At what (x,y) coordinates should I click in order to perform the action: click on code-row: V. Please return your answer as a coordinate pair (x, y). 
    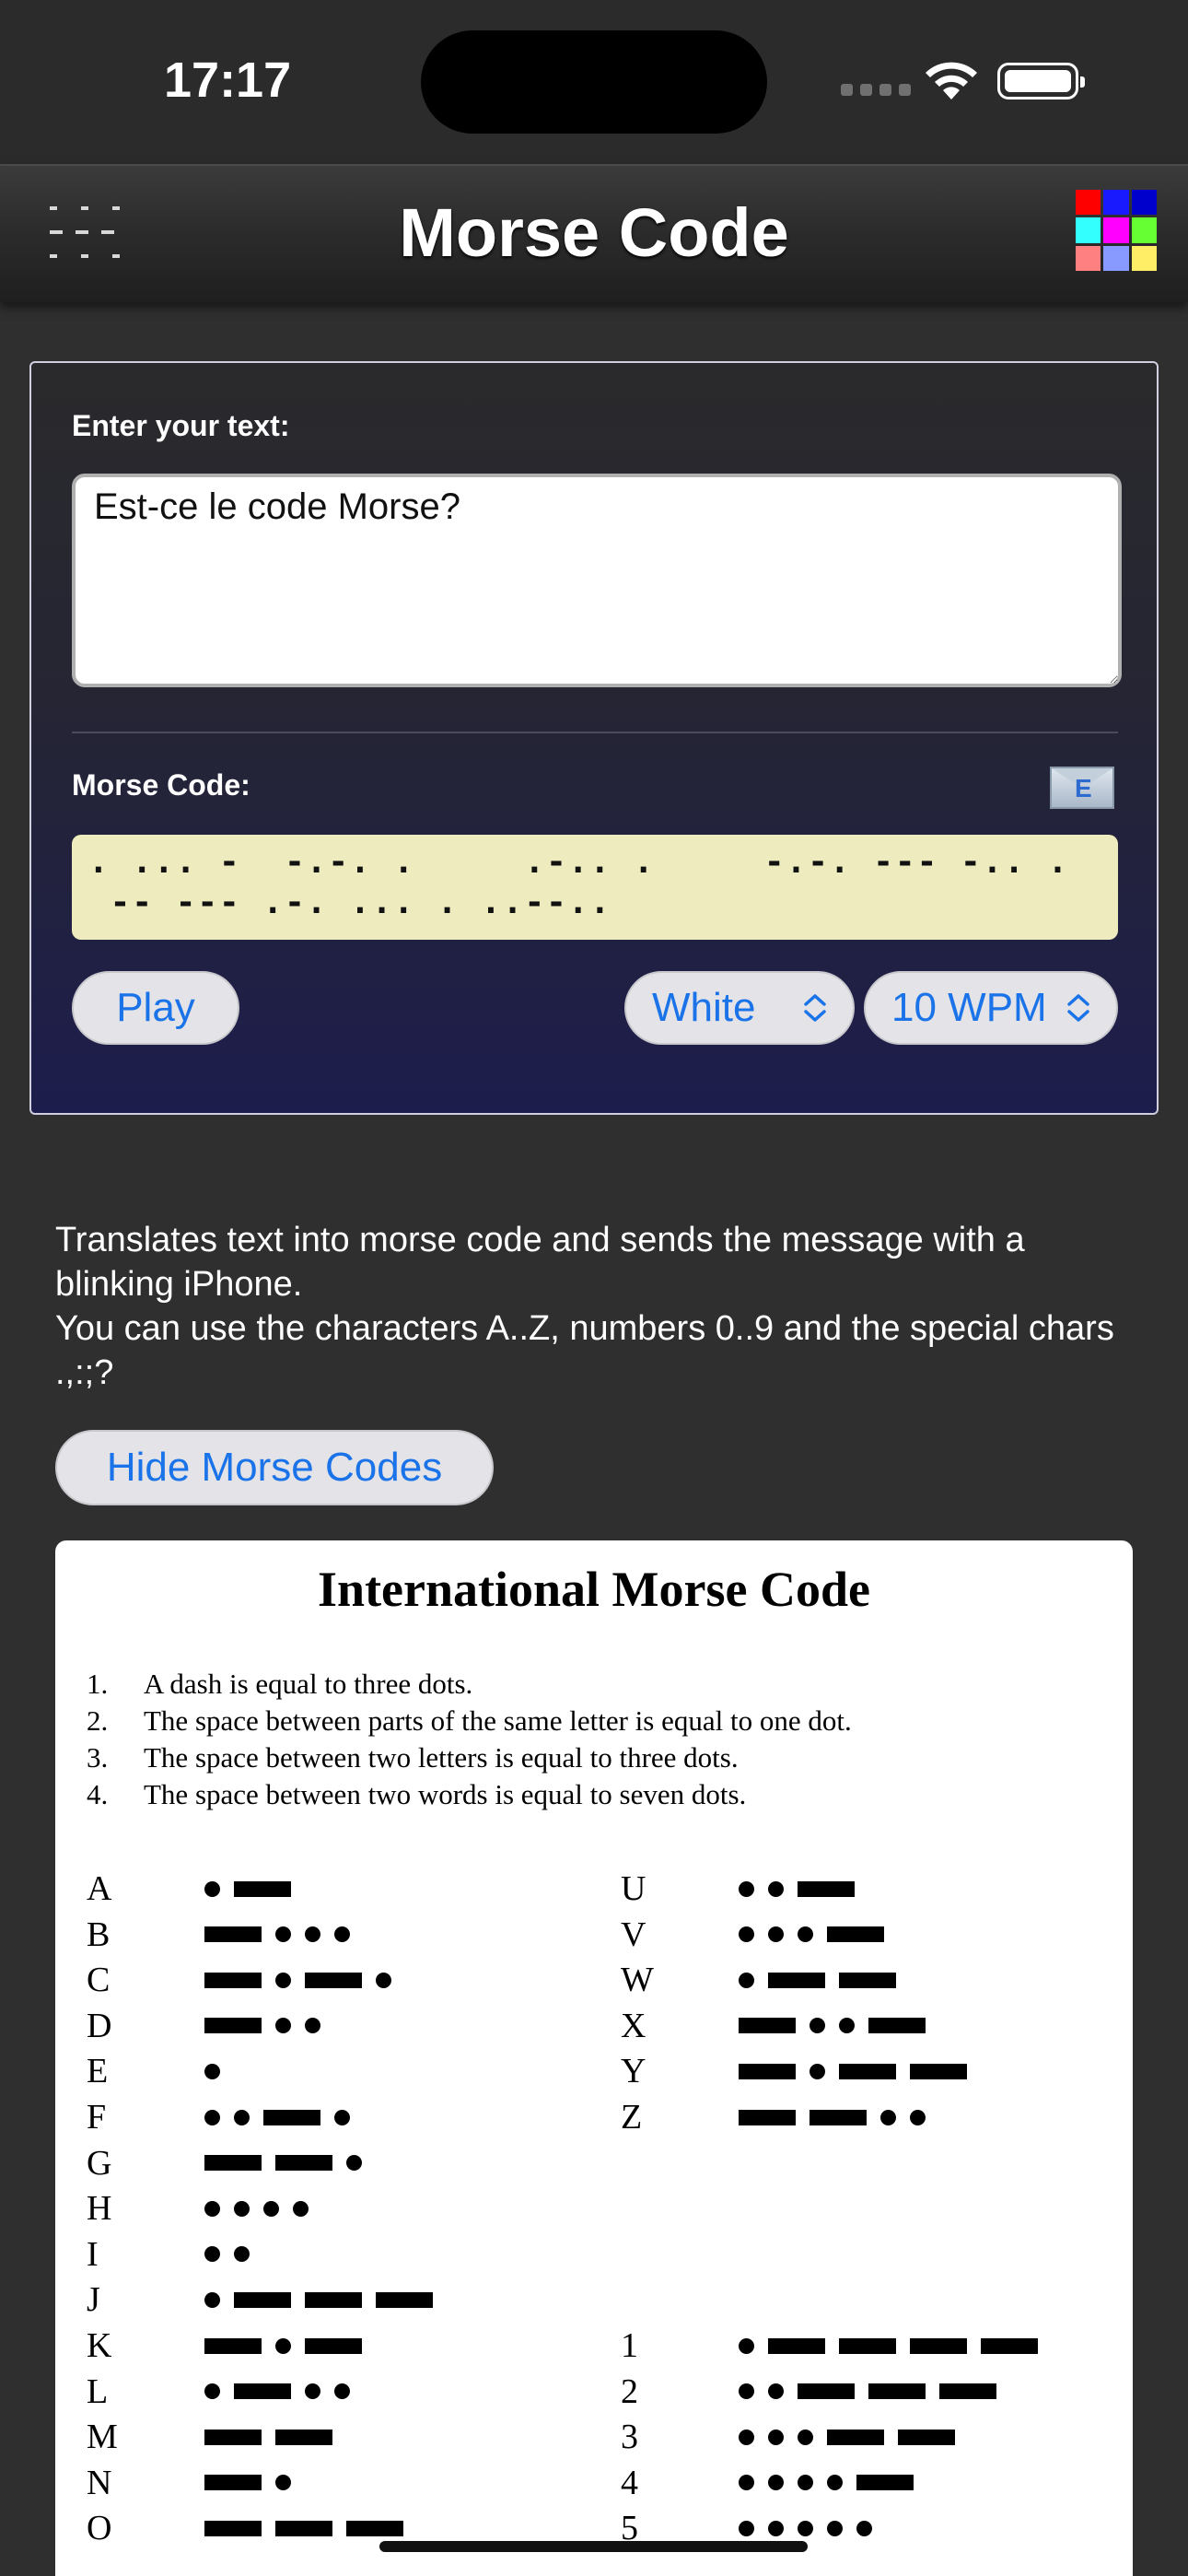
    Looking at the image, I should click on (753, 1935).